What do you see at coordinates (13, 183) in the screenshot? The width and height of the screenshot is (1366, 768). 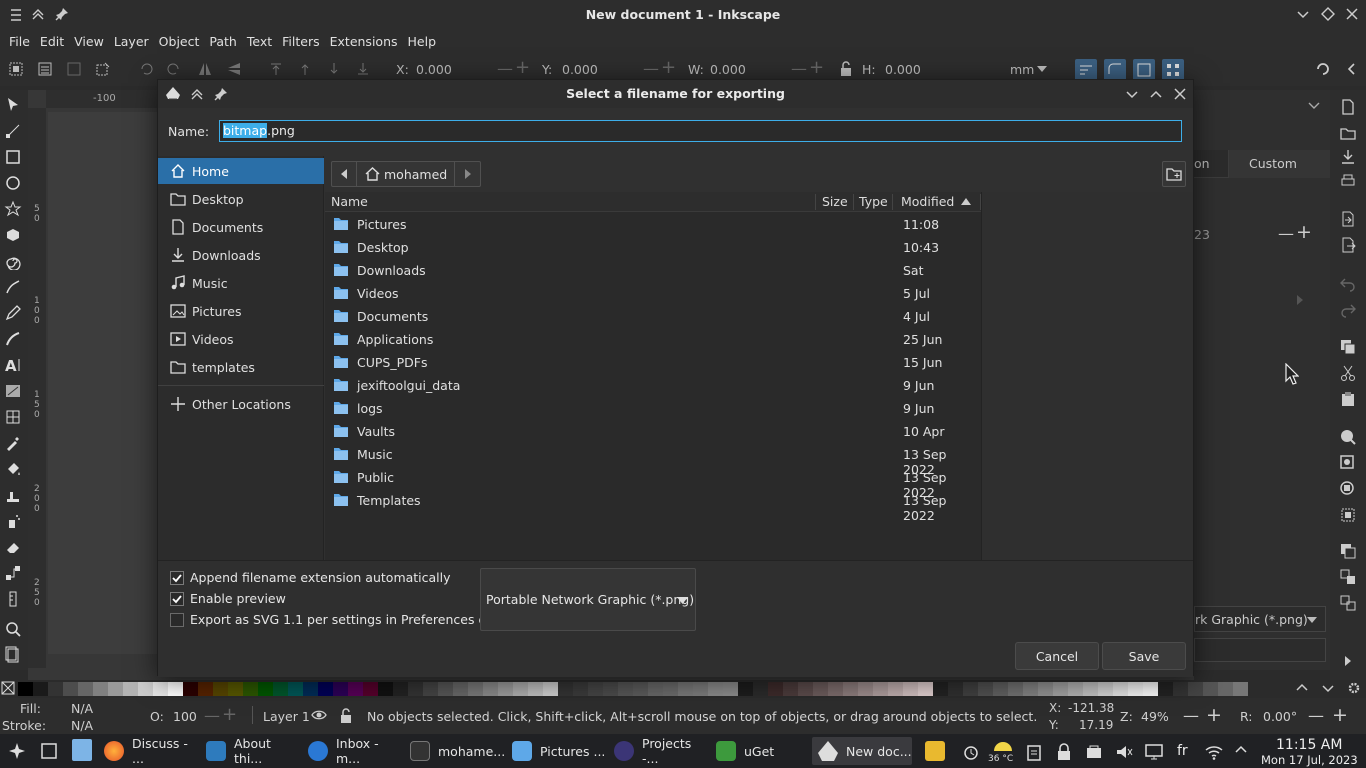 I see `ellipse-tool-icon` at bounding box center [13, 183].